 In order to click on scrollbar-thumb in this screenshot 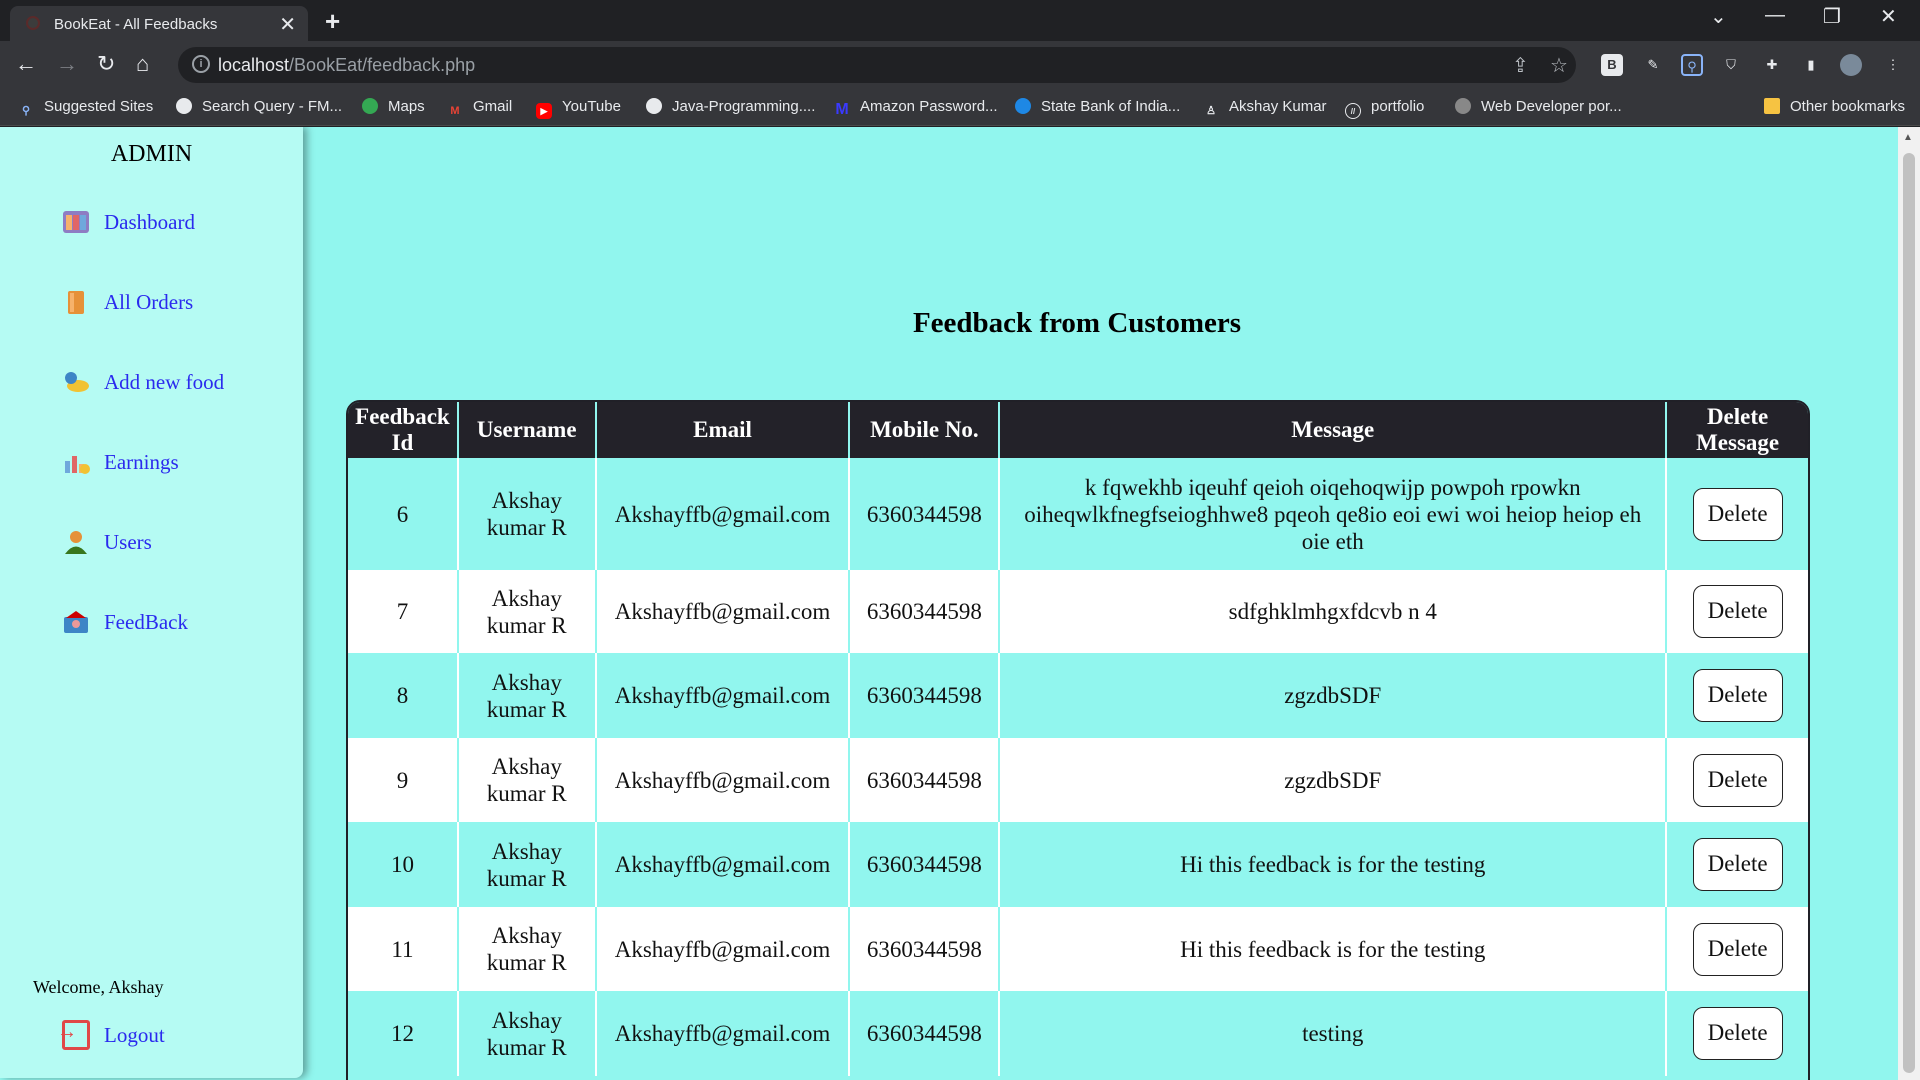, I will do `click(1909, 613)`.